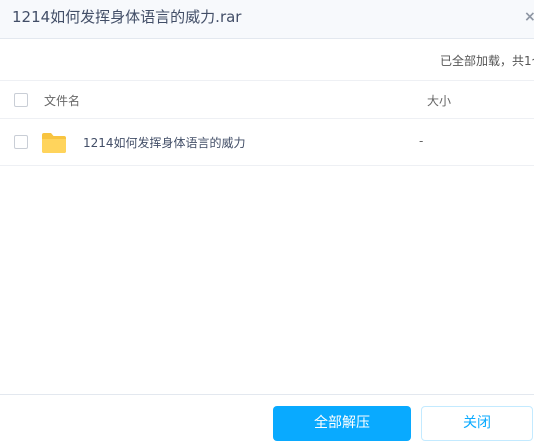 Image resolution: width=534 pixels, height=447 pixels. What do you see at coordinates (487, 61) in the screenshot?
I see `load-status-text: 已全部加载，共1个` at bounding box center [487, 61].